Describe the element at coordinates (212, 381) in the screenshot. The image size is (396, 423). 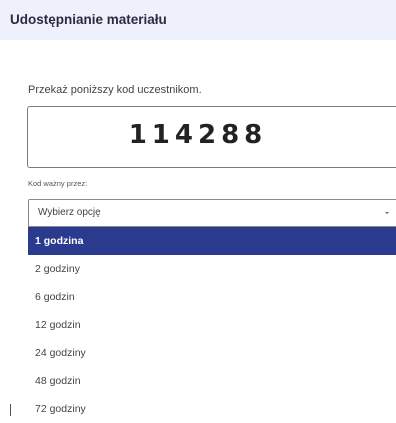
I see `option-48-godzin: 48 godzin` at that location.